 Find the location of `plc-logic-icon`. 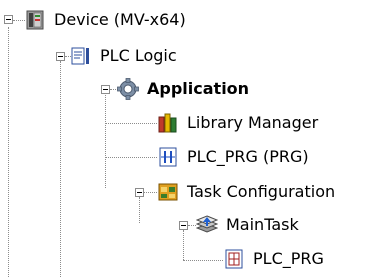

plc-logic-icon is located at coordinates (81, 56).